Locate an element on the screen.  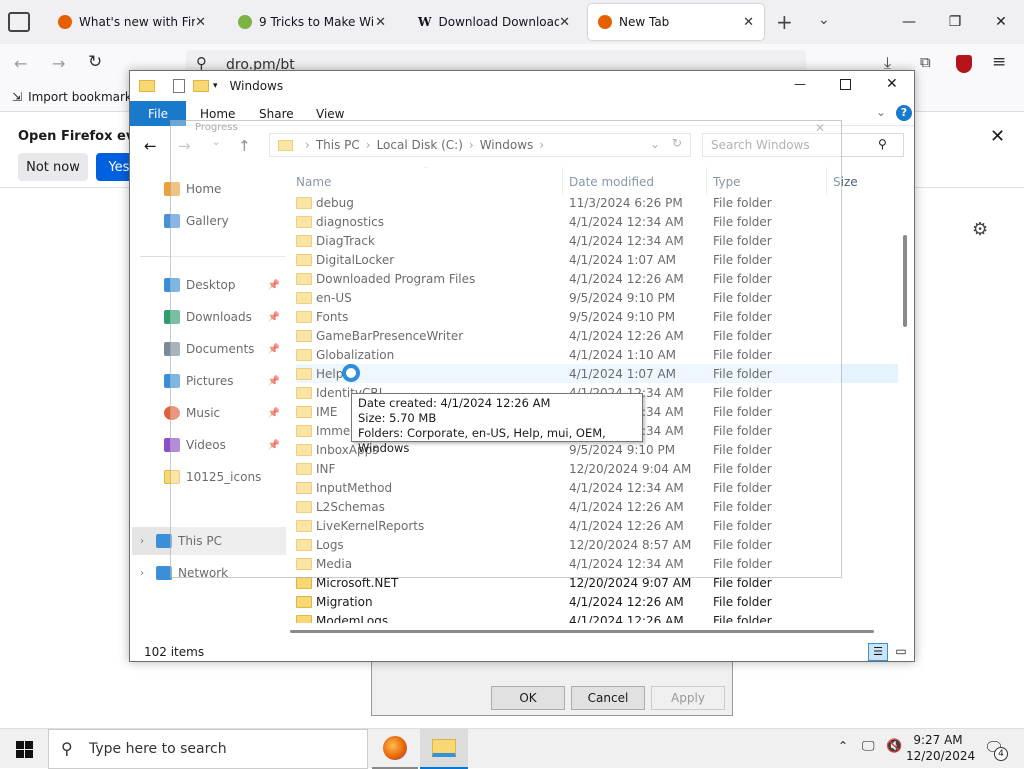
table-row: Migration 4/1/2024 12:26 AM File folder is located at coordinates (597, 601).